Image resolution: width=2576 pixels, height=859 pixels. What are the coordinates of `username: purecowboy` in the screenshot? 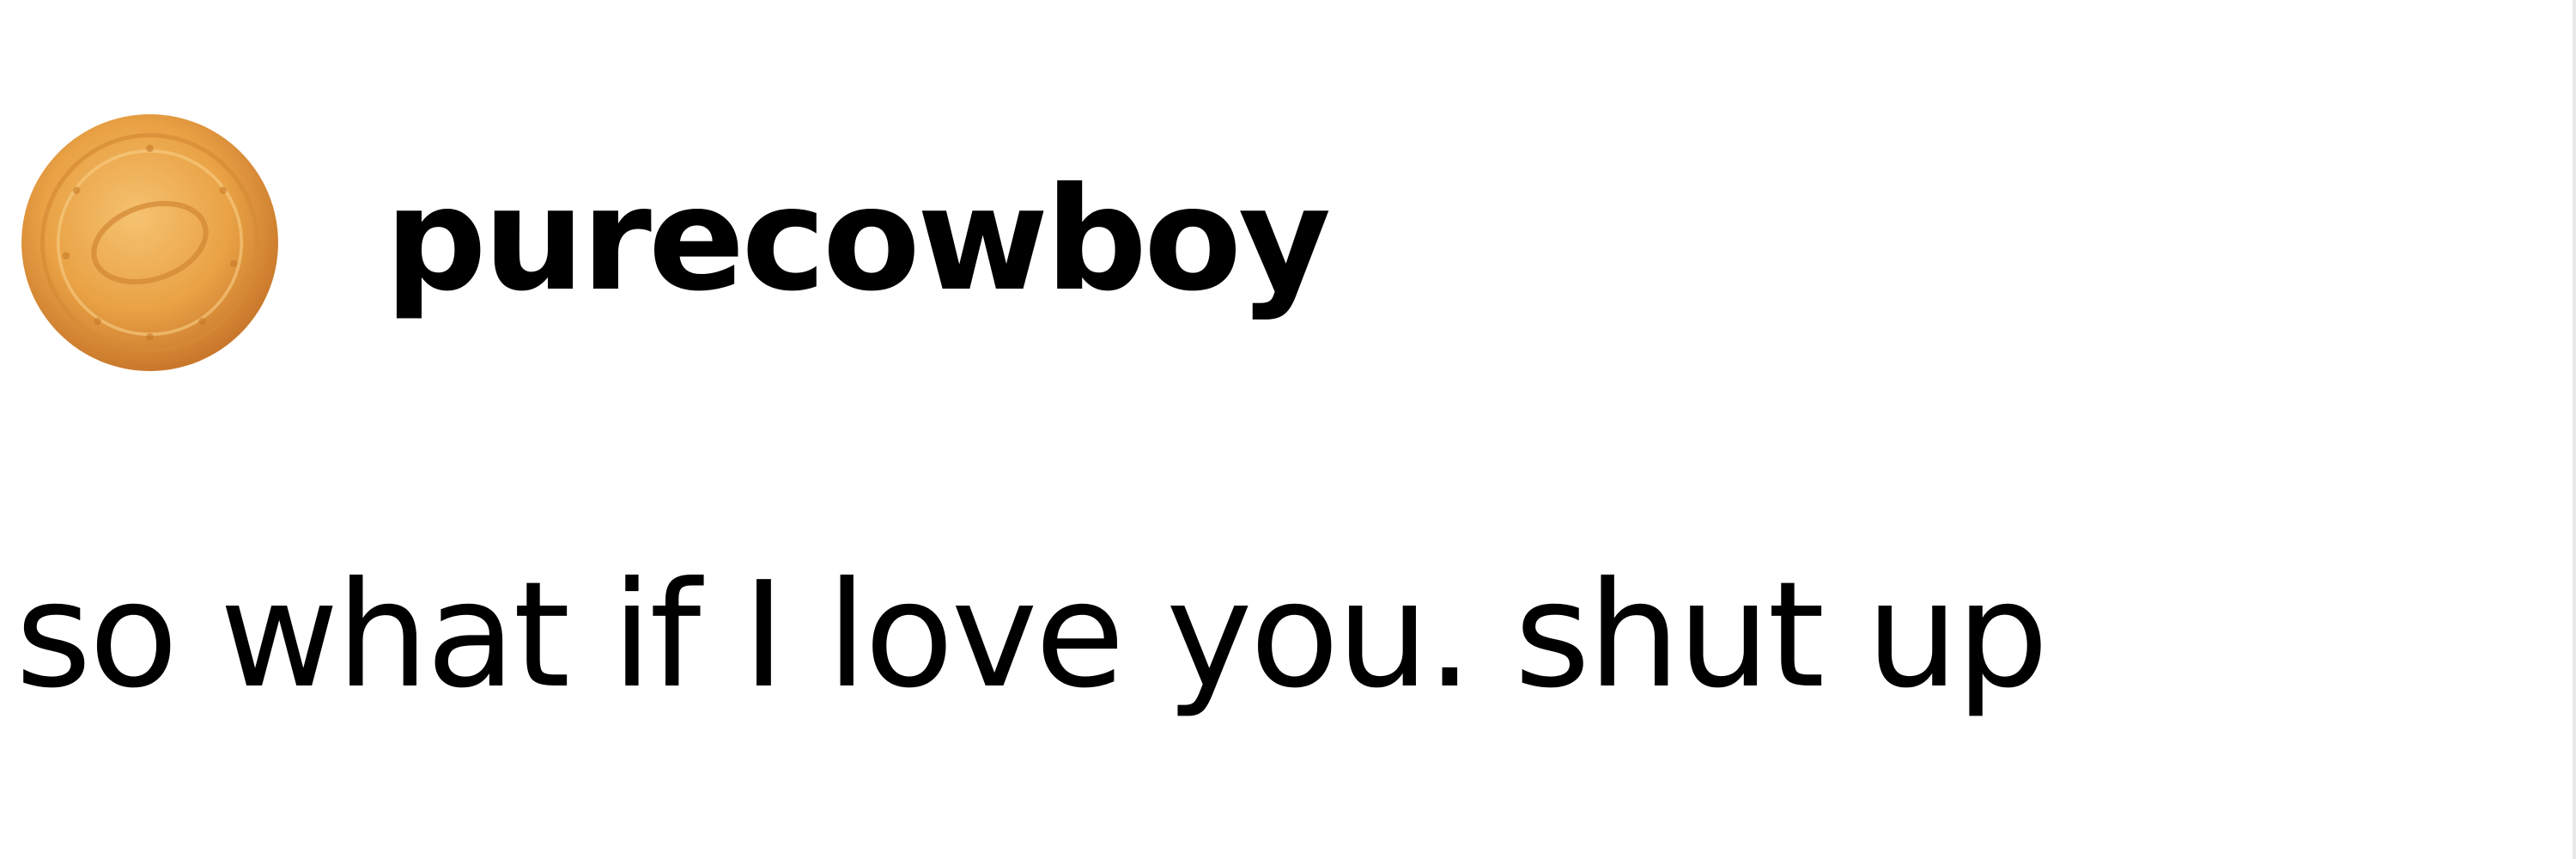 It's located at (858, 240).